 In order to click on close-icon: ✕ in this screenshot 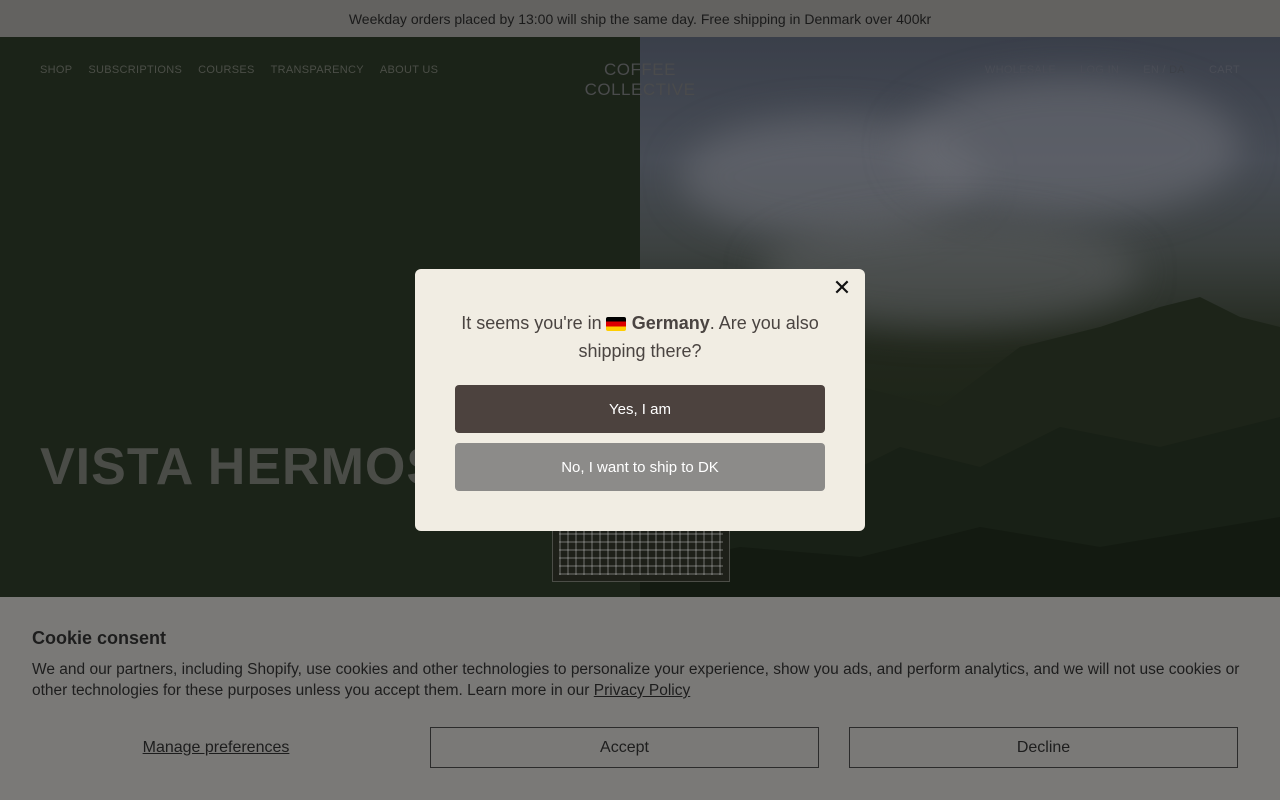, I will do `click(842, 288)`.